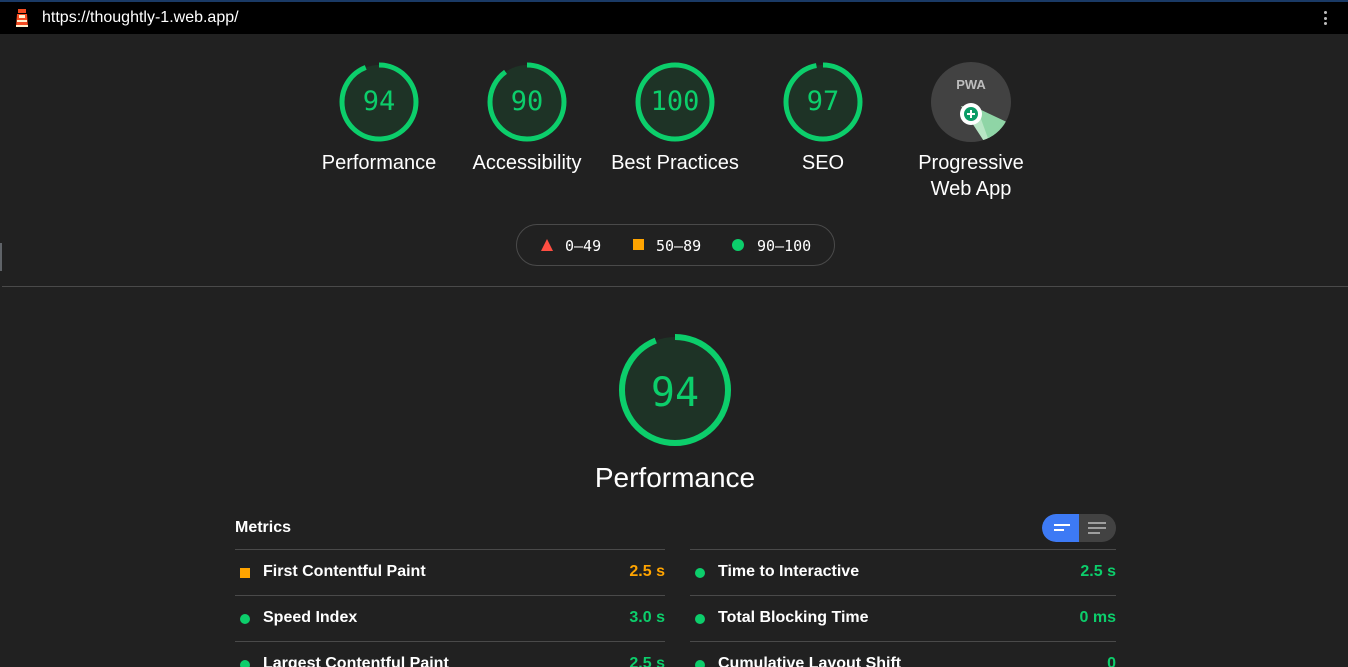 The width and height of the screenshot is (1348, 667). Describe the element at coordinates (793, 617) in the screenshot. I see `metric-name: Total Blocking Time` at that location.